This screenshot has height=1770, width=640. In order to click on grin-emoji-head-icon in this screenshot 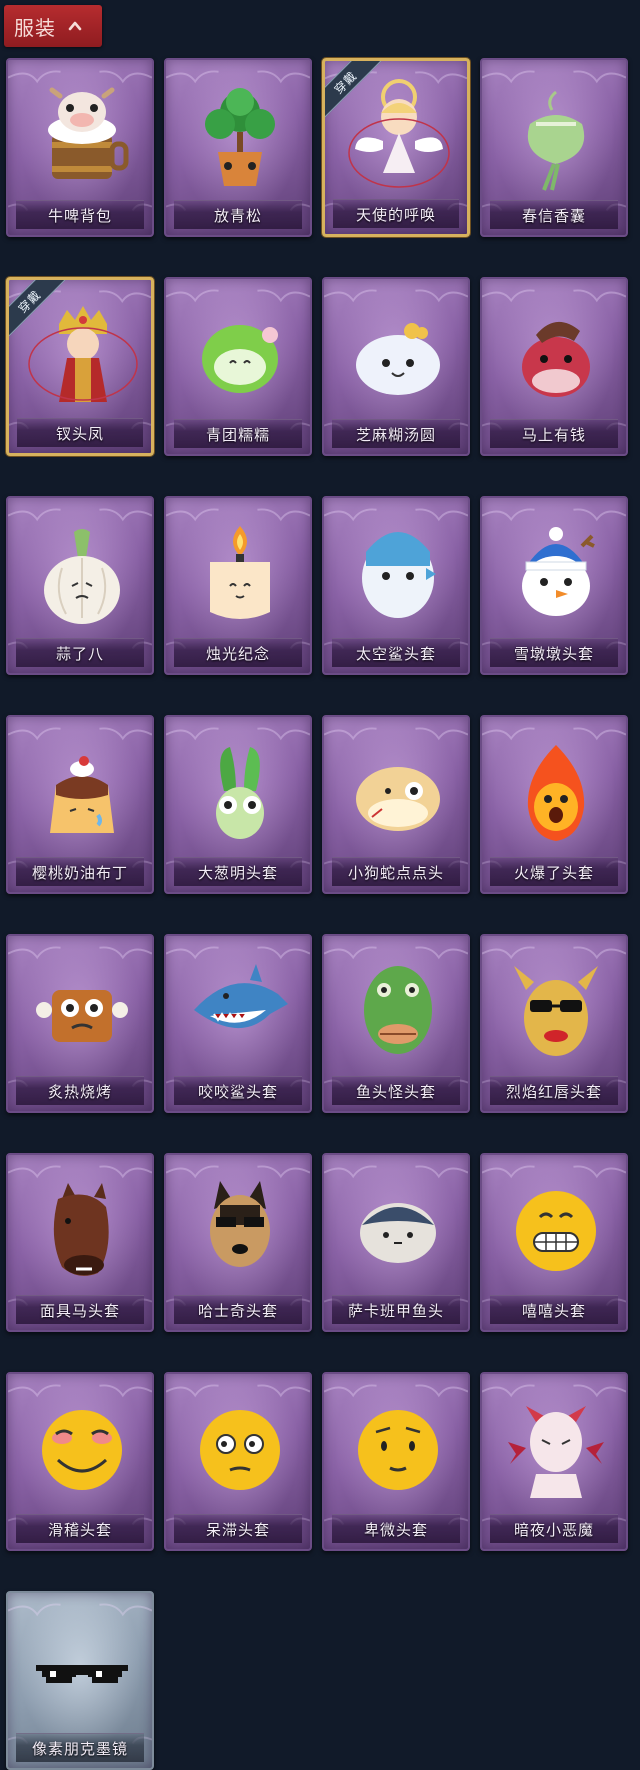, I will do `click(556, 1229)`.